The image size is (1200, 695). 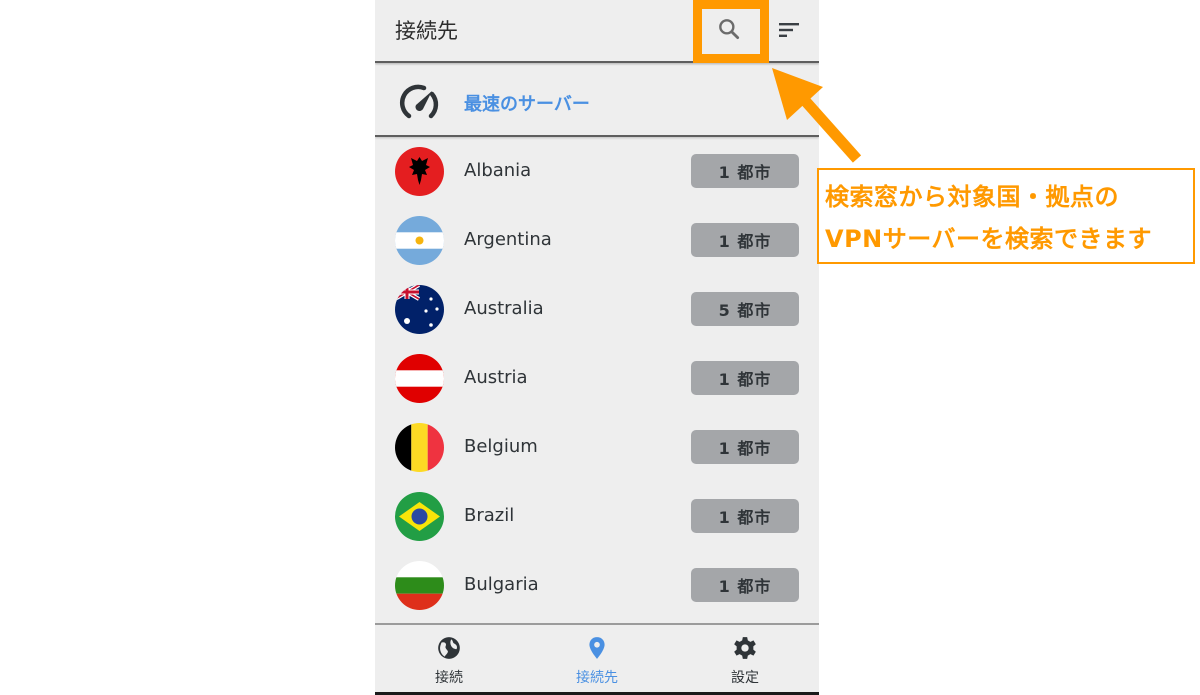 I want to click on annotation-line-2: VPNサーバーを検索できます, so click(x=989, y=239).